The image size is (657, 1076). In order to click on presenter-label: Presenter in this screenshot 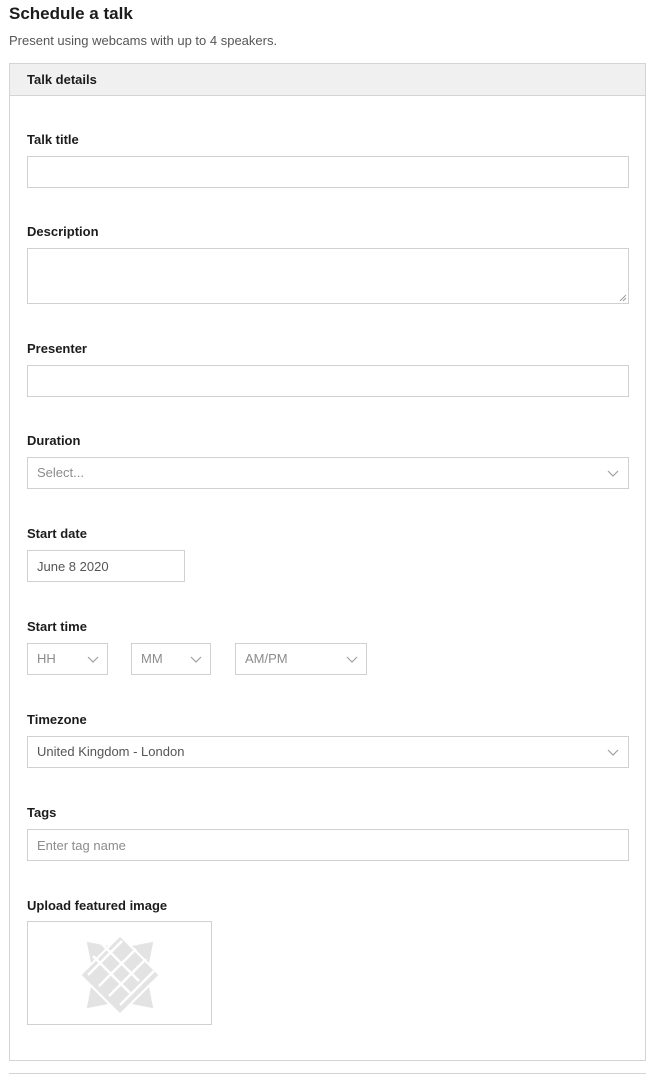, I will do `click(57, 348)`.